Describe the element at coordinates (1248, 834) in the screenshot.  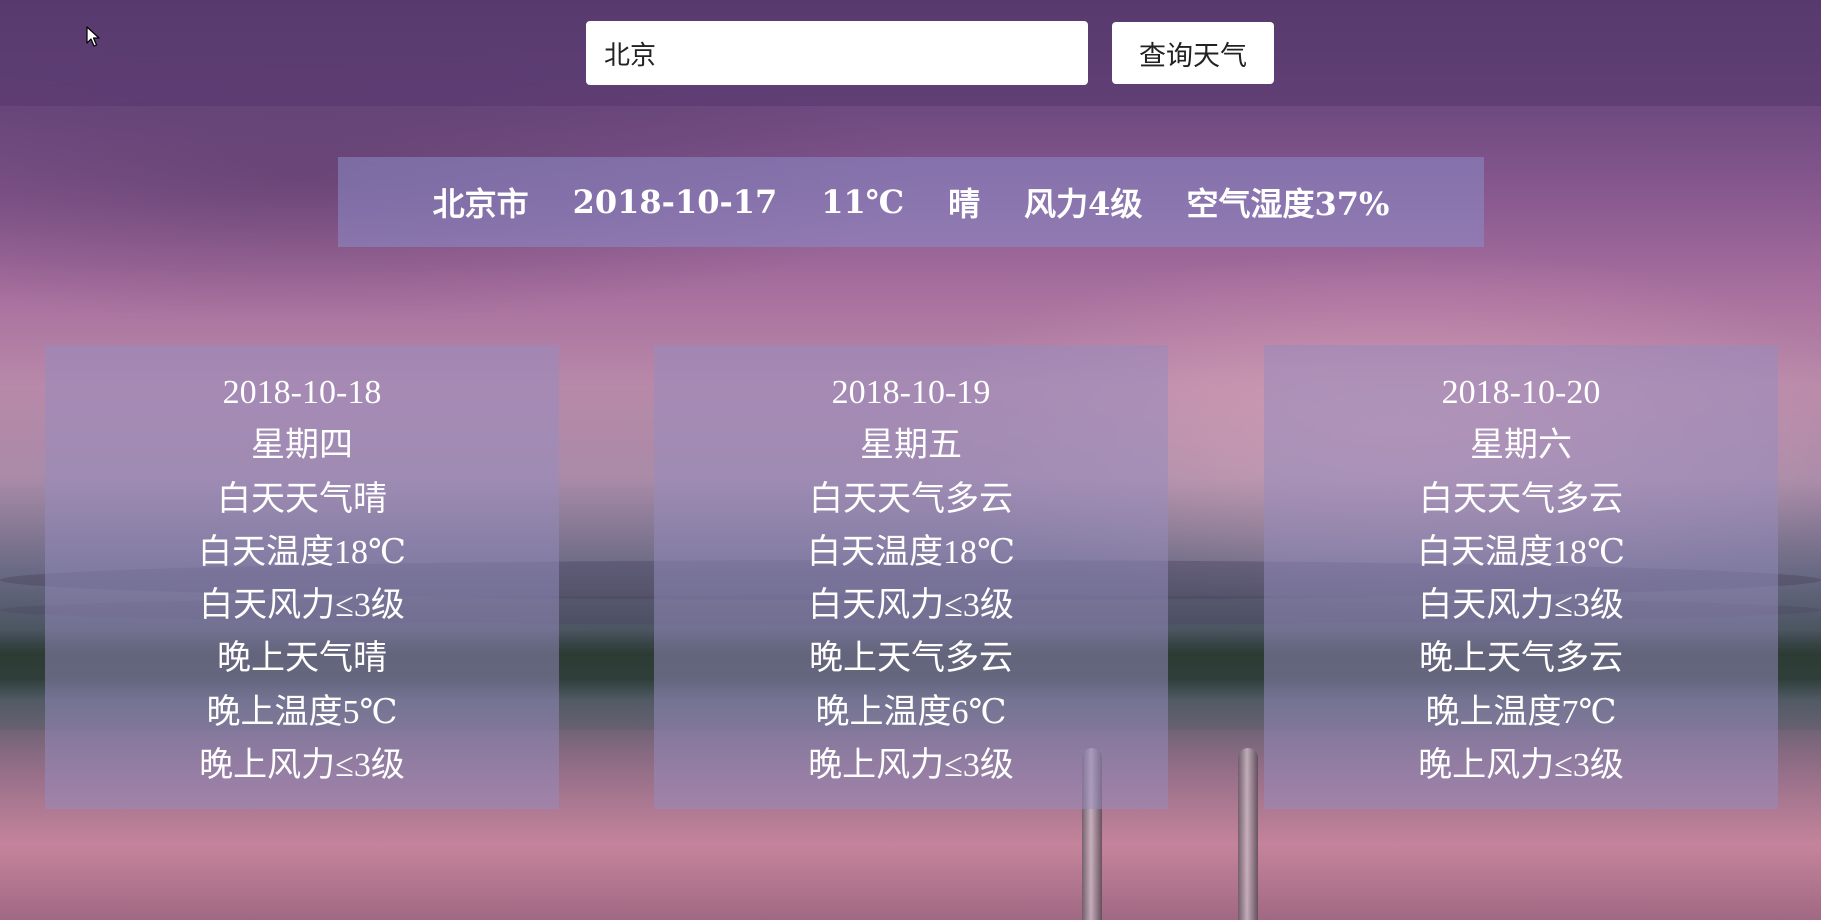
I see `background-ladder-rail` at that location.